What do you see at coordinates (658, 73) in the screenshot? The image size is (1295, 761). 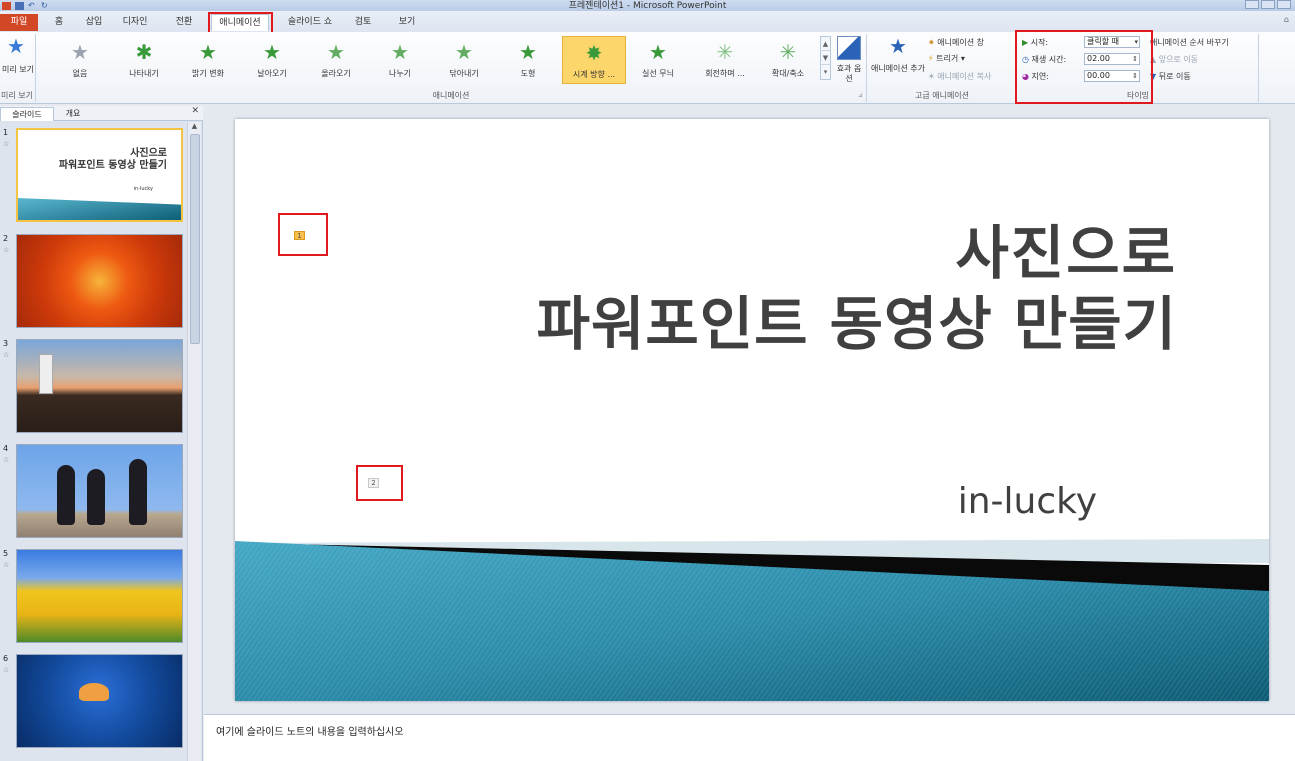 I see `anim-label: 실선 무늬` at bounding box center [658, 73].